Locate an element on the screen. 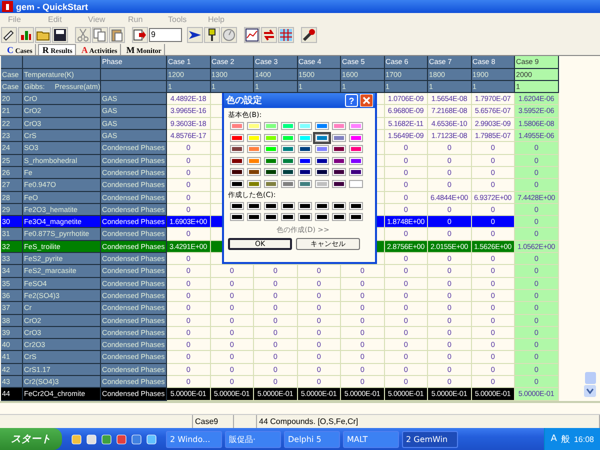 This screenshot has height=450, width=600. export-icon is located at coordinates (140, 34).